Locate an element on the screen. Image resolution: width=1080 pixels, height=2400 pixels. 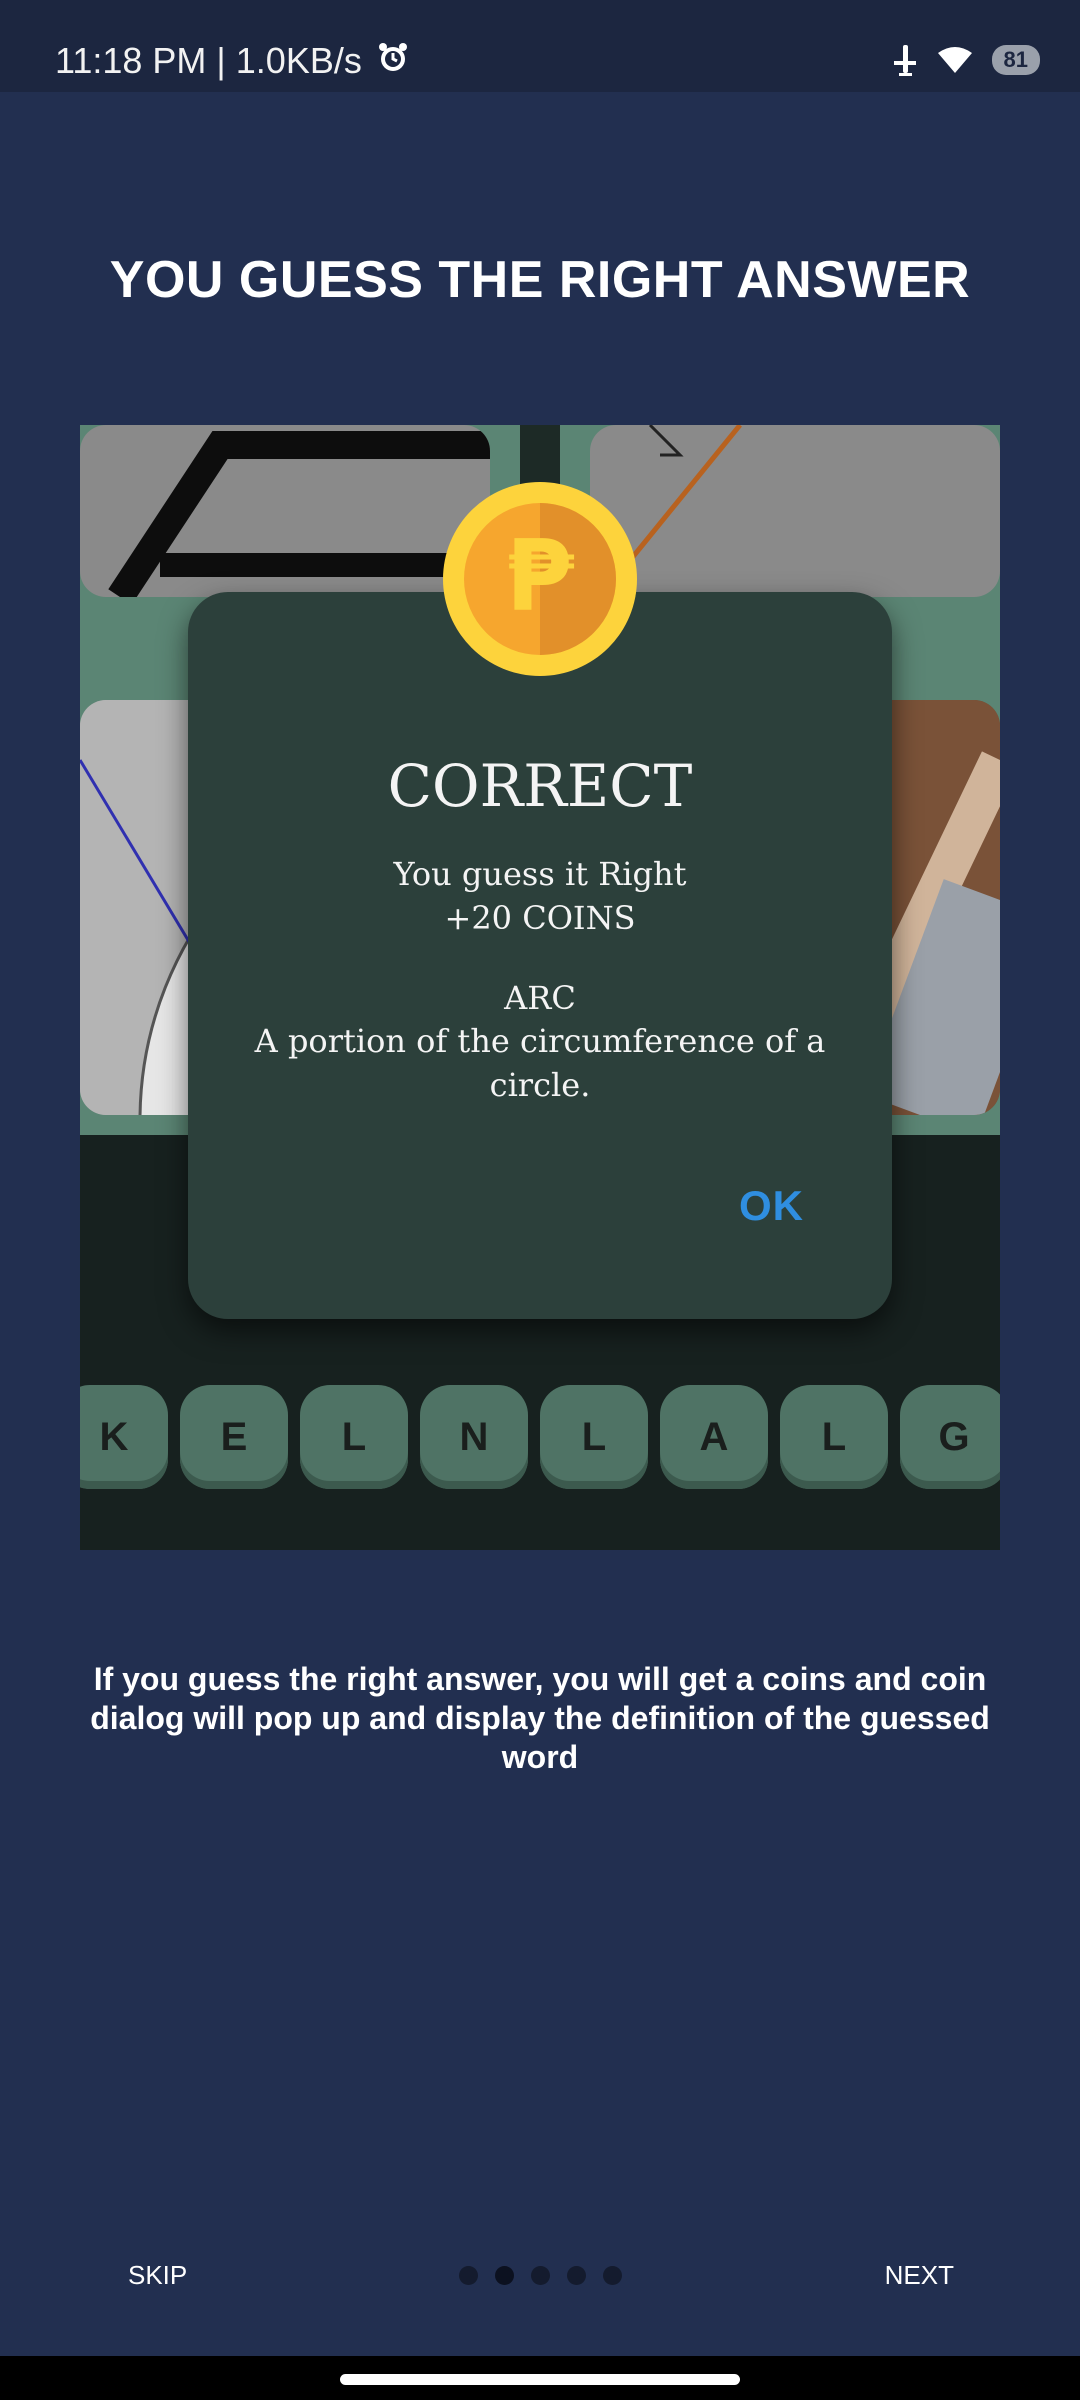
page-indicator is located at coordinates (540, 2275).